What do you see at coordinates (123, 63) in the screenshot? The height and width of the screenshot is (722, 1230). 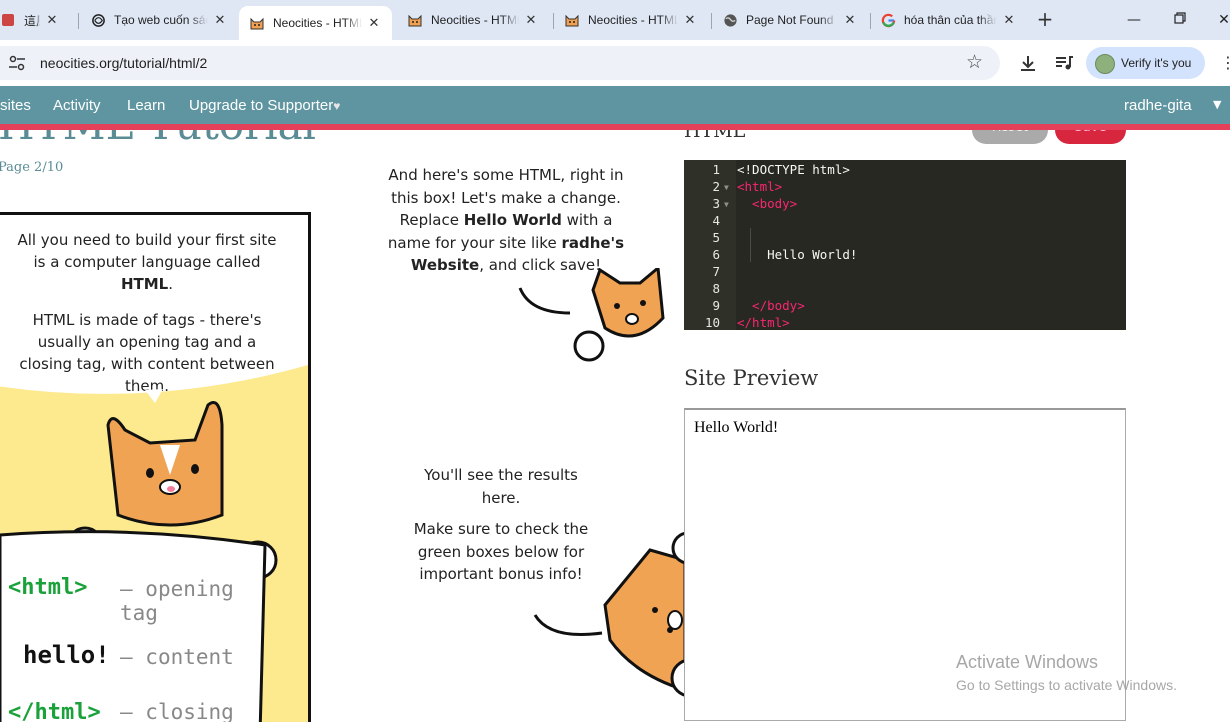 I see `url-text: neocities.org/tutorial/html/2` at bounding box center [123, 63].